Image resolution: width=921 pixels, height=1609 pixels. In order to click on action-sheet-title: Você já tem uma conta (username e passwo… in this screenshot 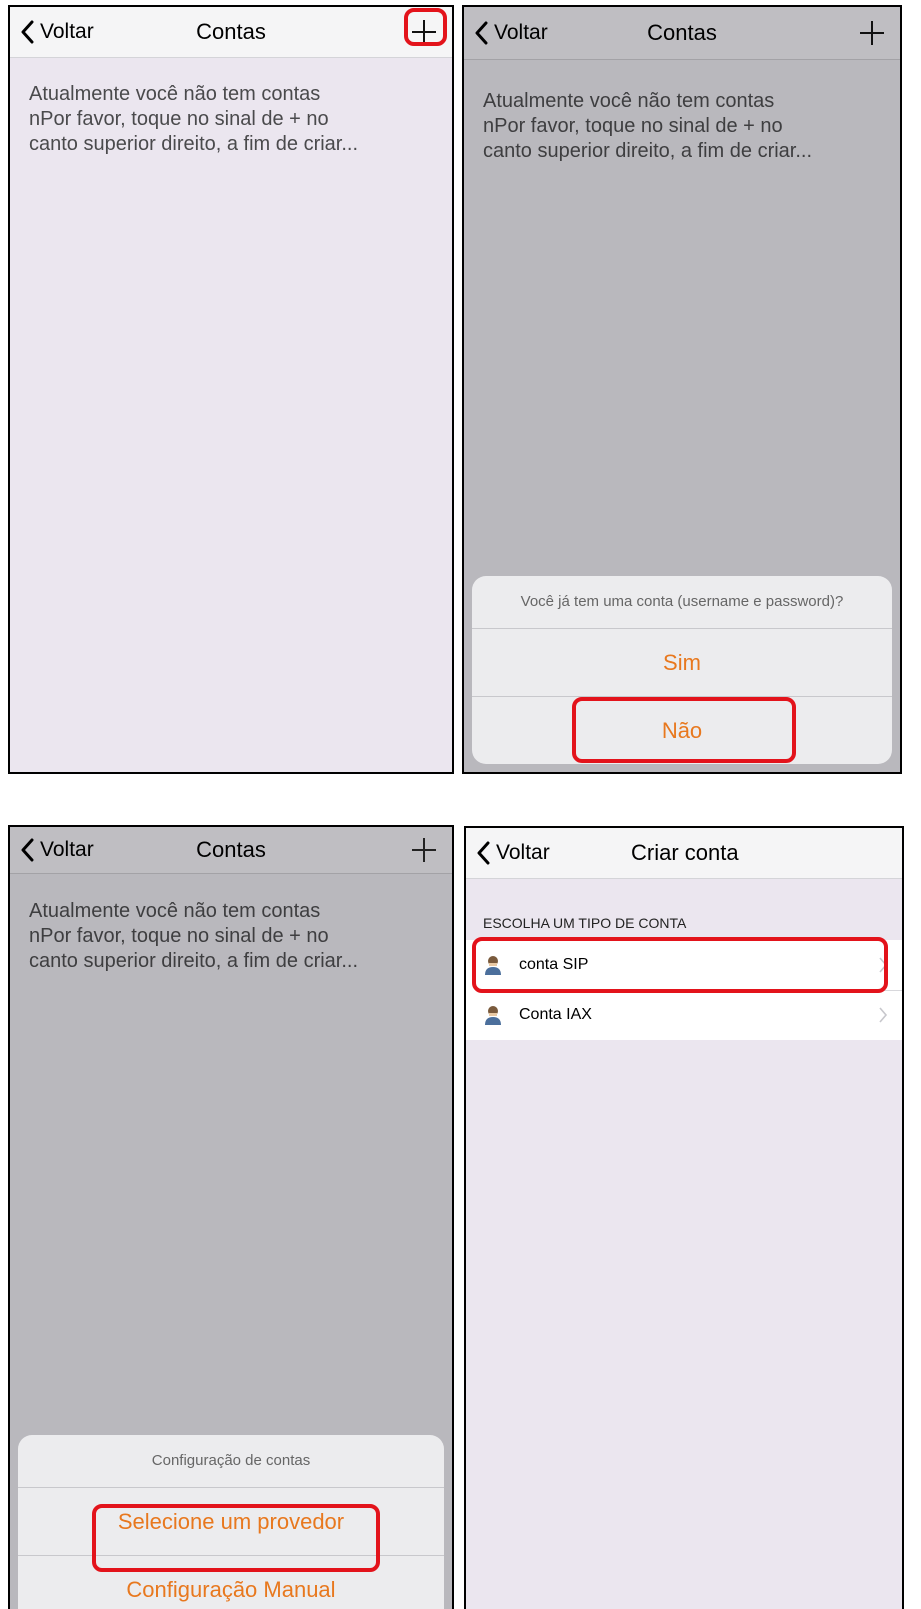, I will do `click(682, 602)`.